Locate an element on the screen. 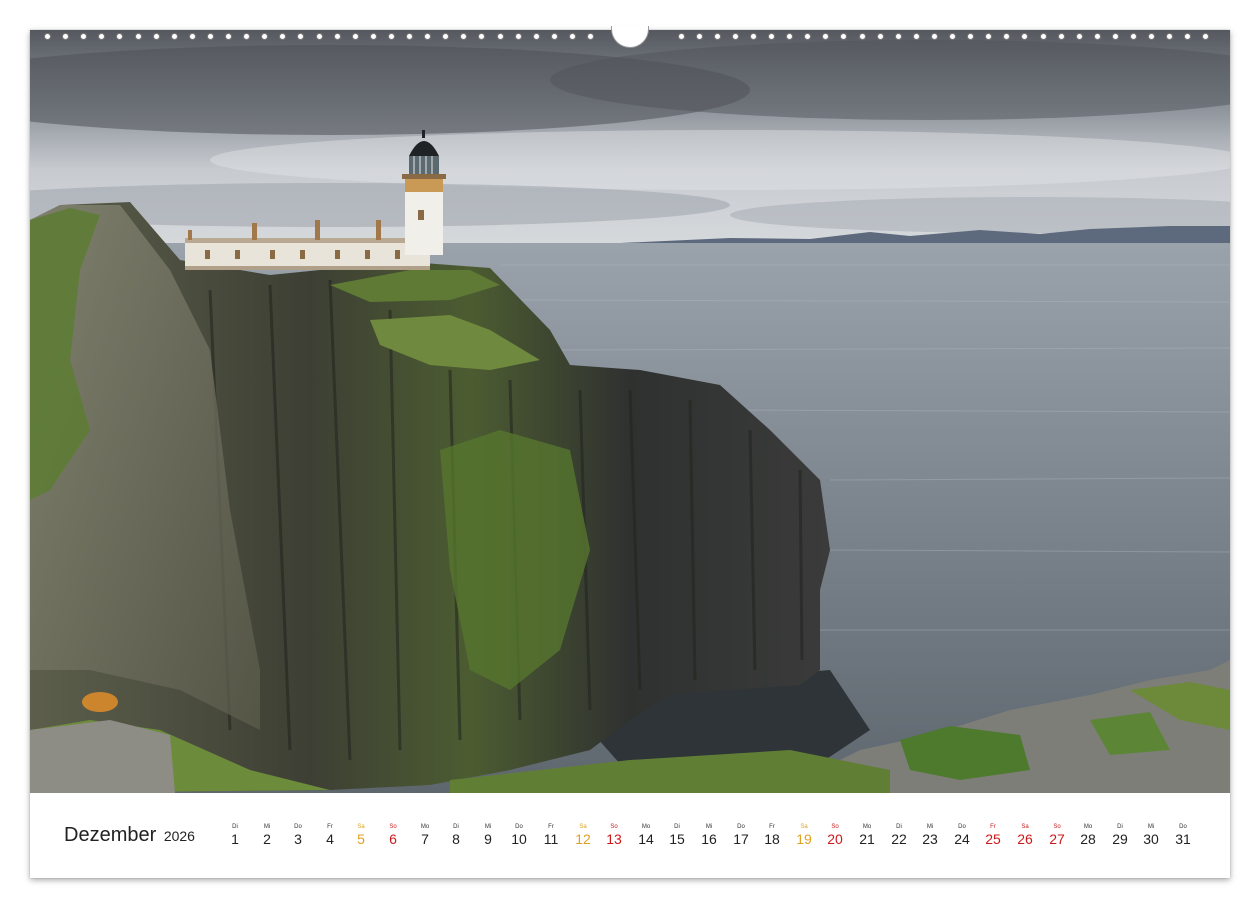 This screenshot has width=1260, height=908. day-cell: Mi 9 is located at coordinates (488, 835).